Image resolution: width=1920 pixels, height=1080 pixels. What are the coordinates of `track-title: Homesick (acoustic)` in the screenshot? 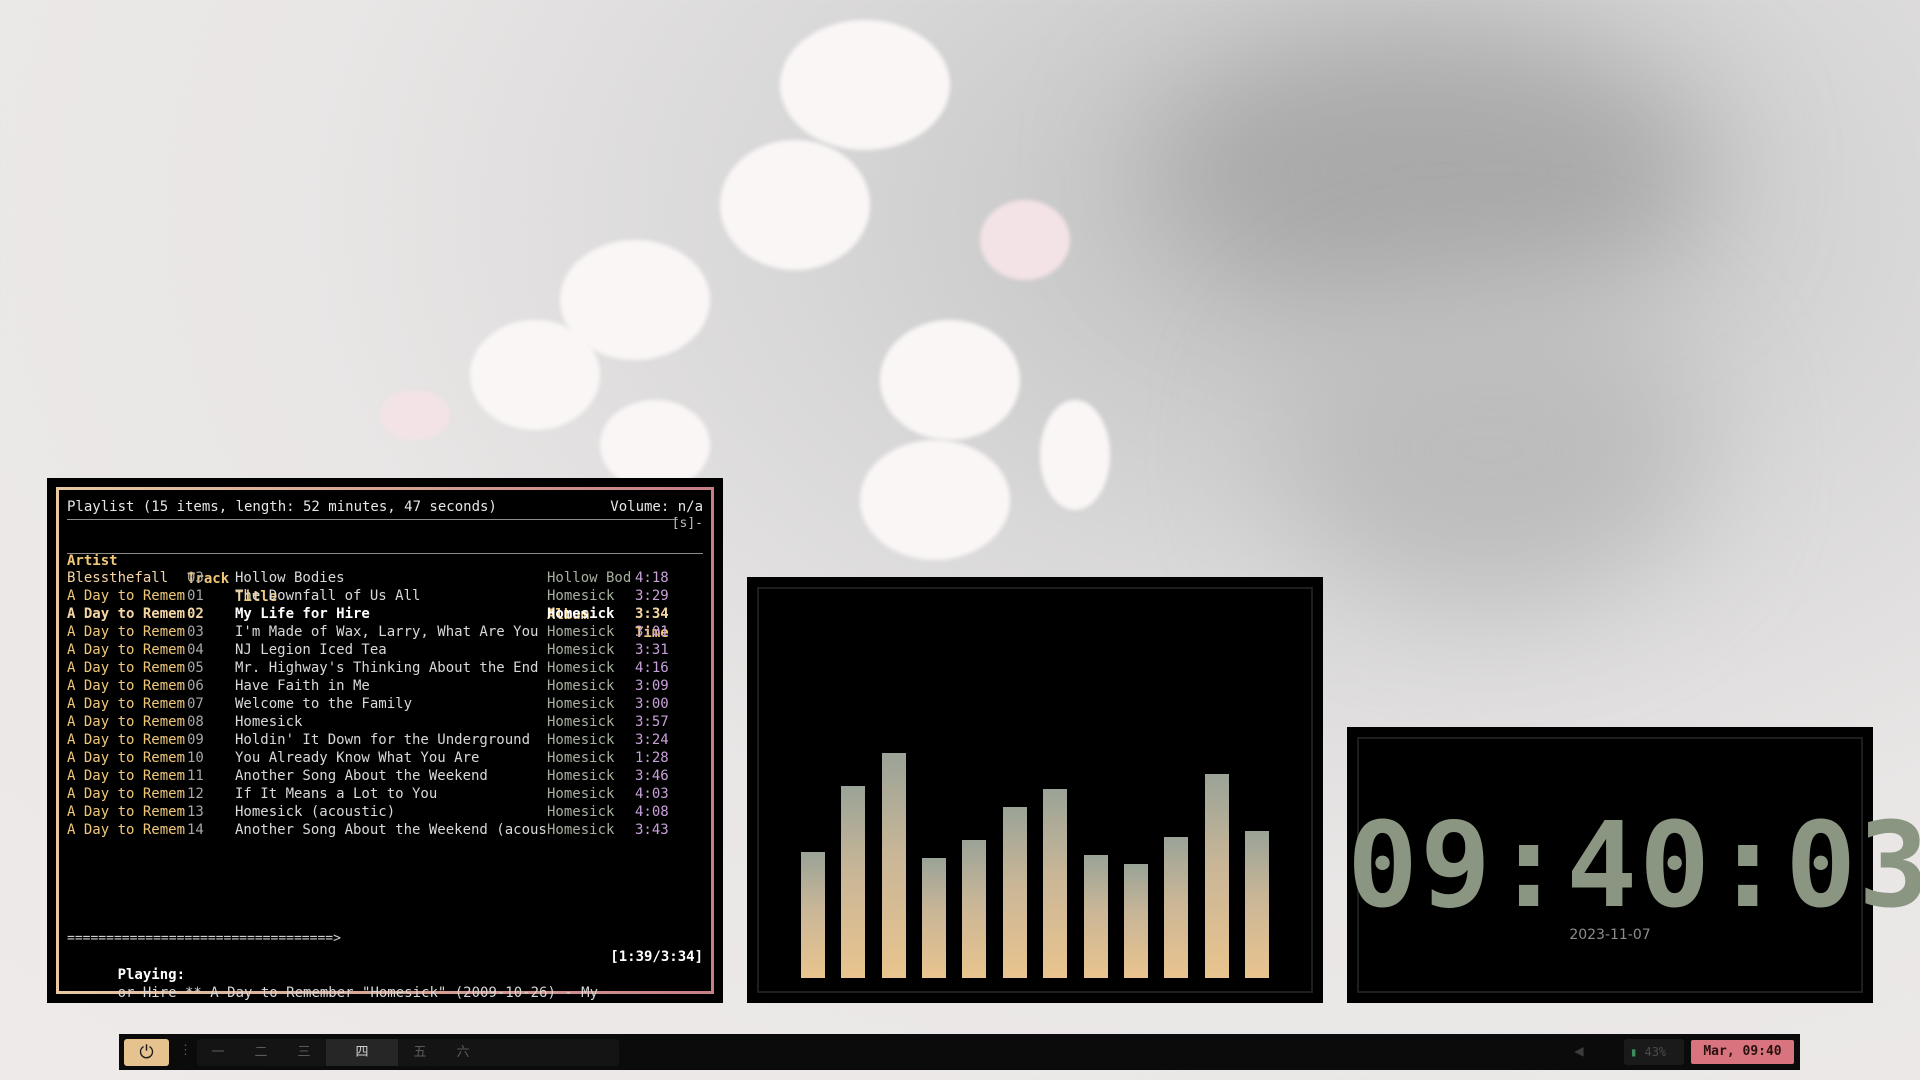 It's located at (315, 812).